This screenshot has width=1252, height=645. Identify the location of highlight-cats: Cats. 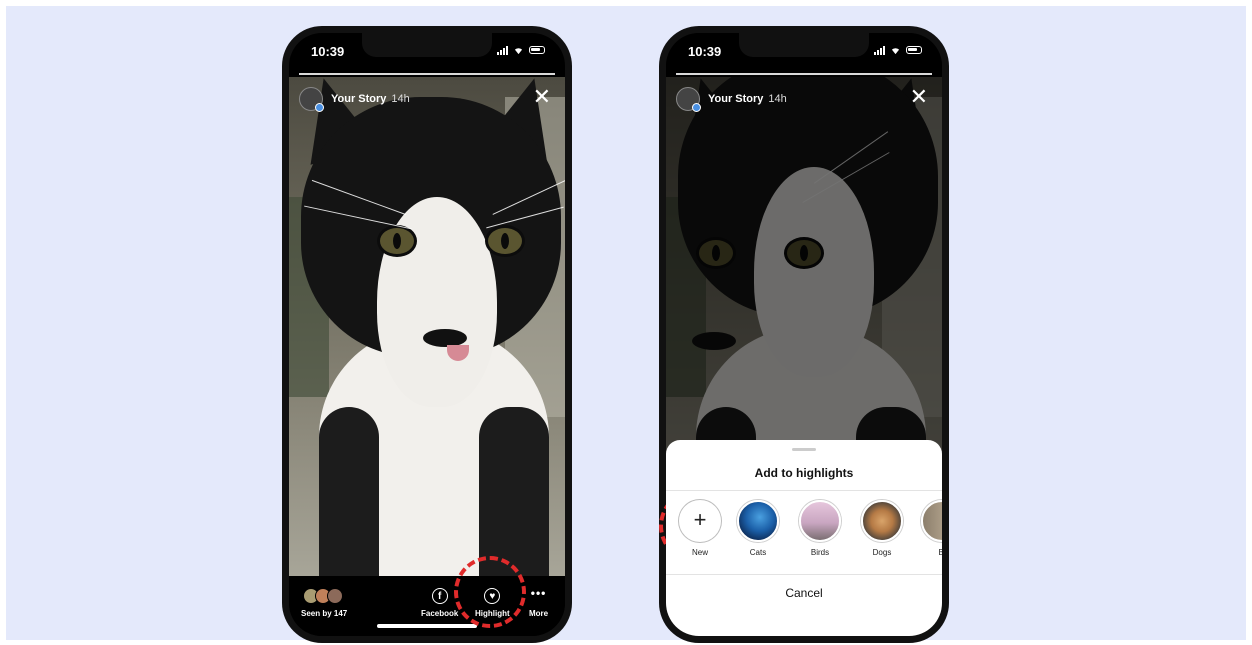
(758, 528).